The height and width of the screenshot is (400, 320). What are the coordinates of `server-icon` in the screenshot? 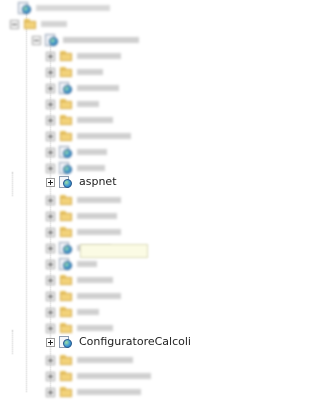 It's located at (25, 8).